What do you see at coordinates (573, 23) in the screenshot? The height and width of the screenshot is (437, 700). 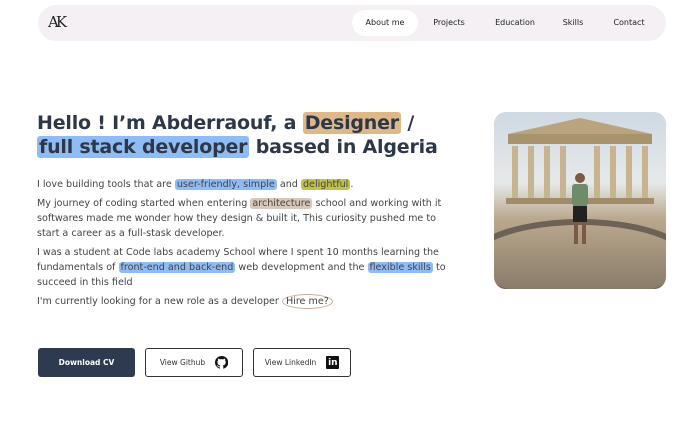 I see `nav-skills: Skills` at bounding box center [573, 23].